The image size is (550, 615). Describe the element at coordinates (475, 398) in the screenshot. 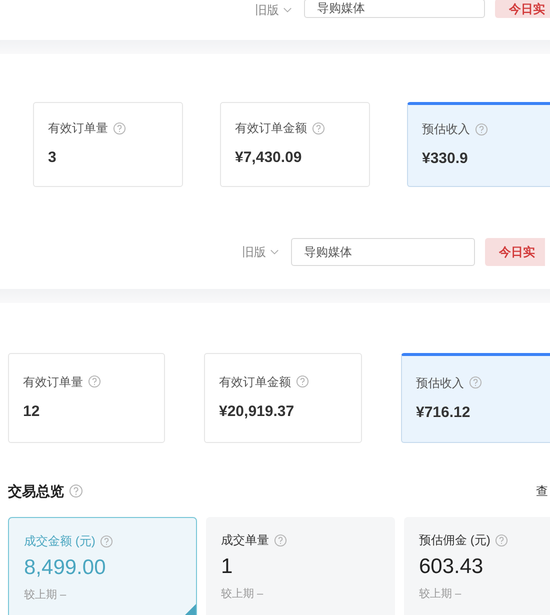

I see `metric-card: 预估收入 ¥716.12` at that location.